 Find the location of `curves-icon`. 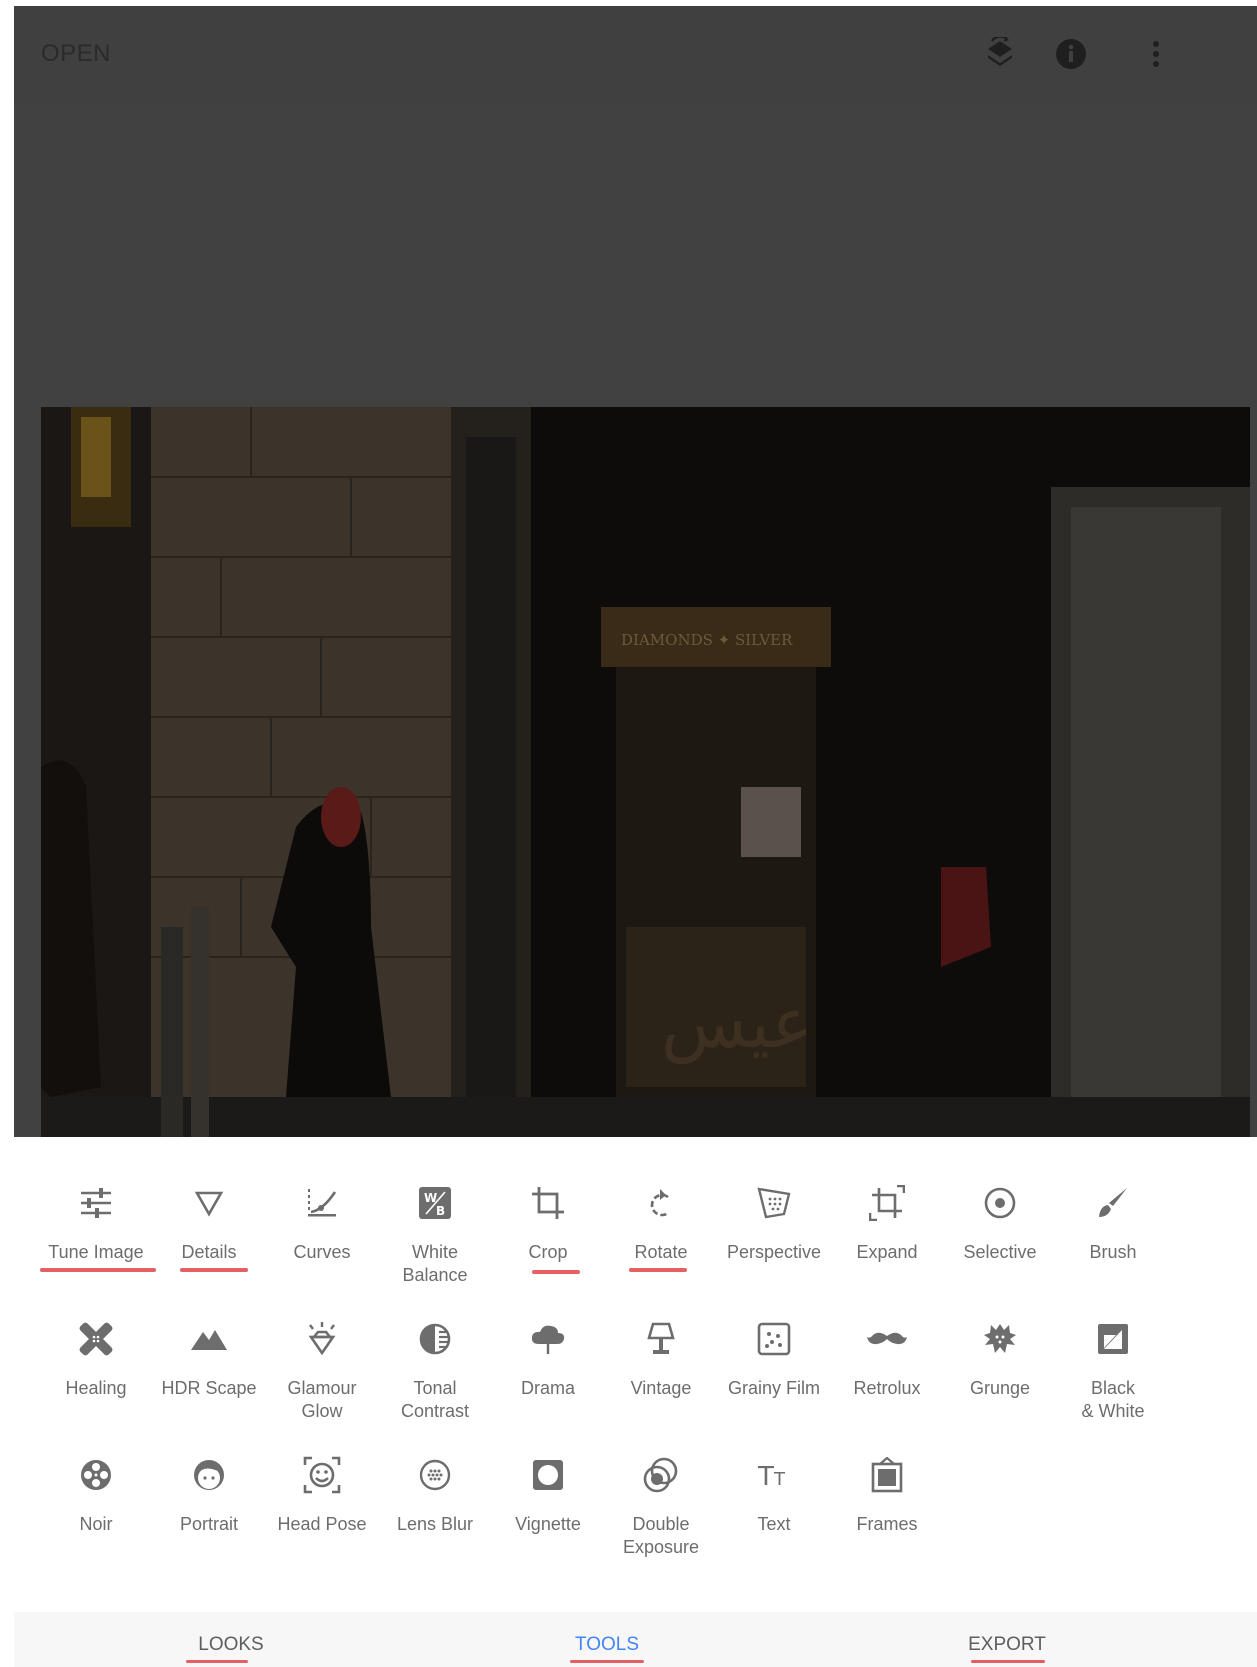

curves-icon is located at coordinates (322, 1203).